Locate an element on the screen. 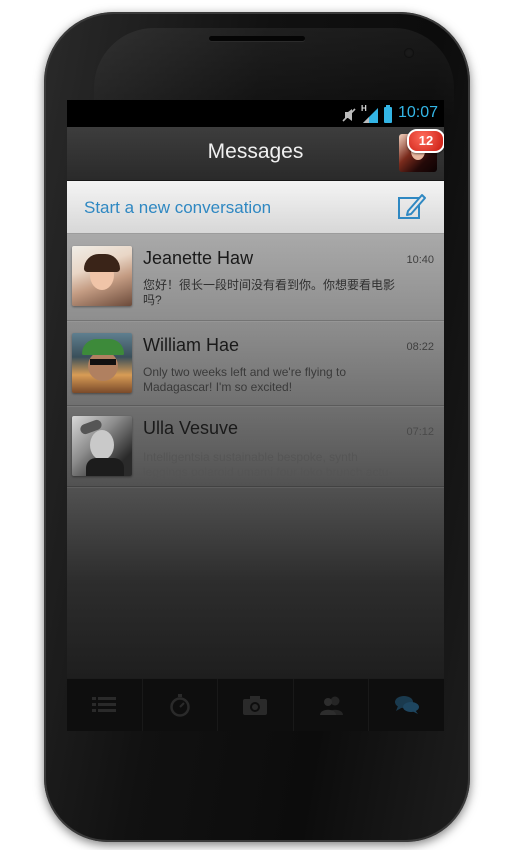  camera-icon is located at coordinates (255, 705).